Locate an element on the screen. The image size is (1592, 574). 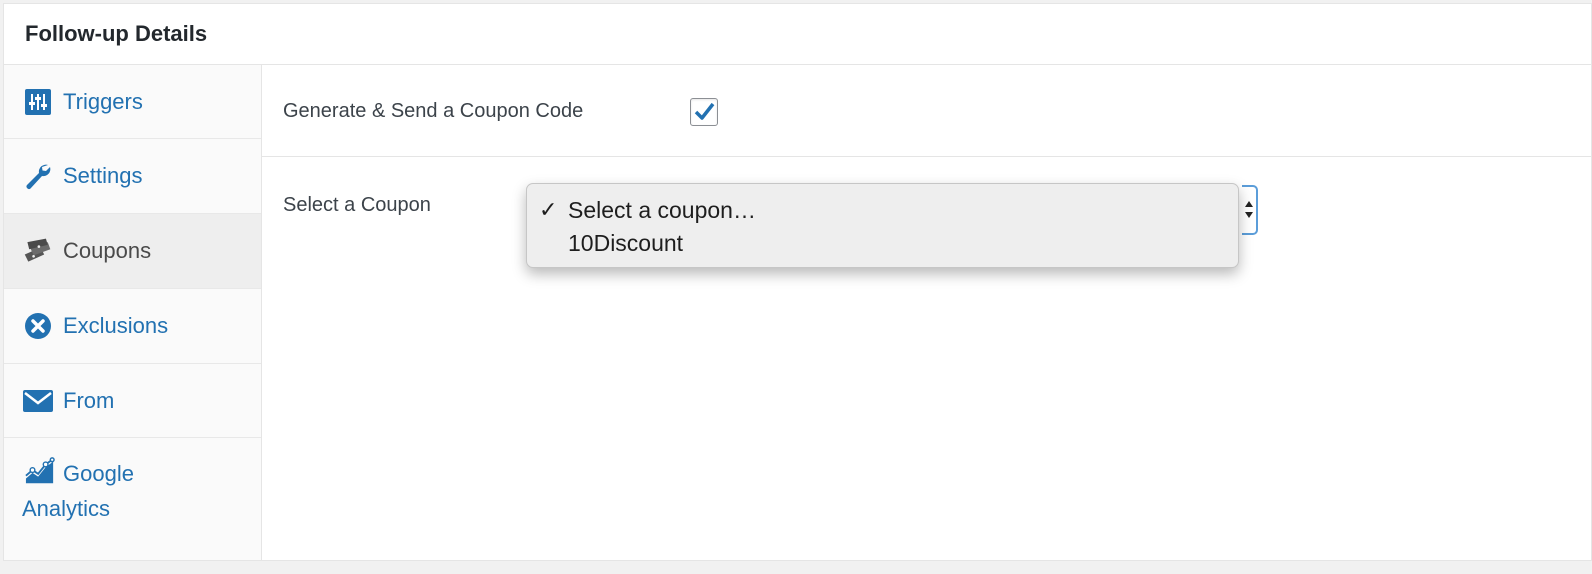
tab-settings: Settings is located at coordinates (132, 176).